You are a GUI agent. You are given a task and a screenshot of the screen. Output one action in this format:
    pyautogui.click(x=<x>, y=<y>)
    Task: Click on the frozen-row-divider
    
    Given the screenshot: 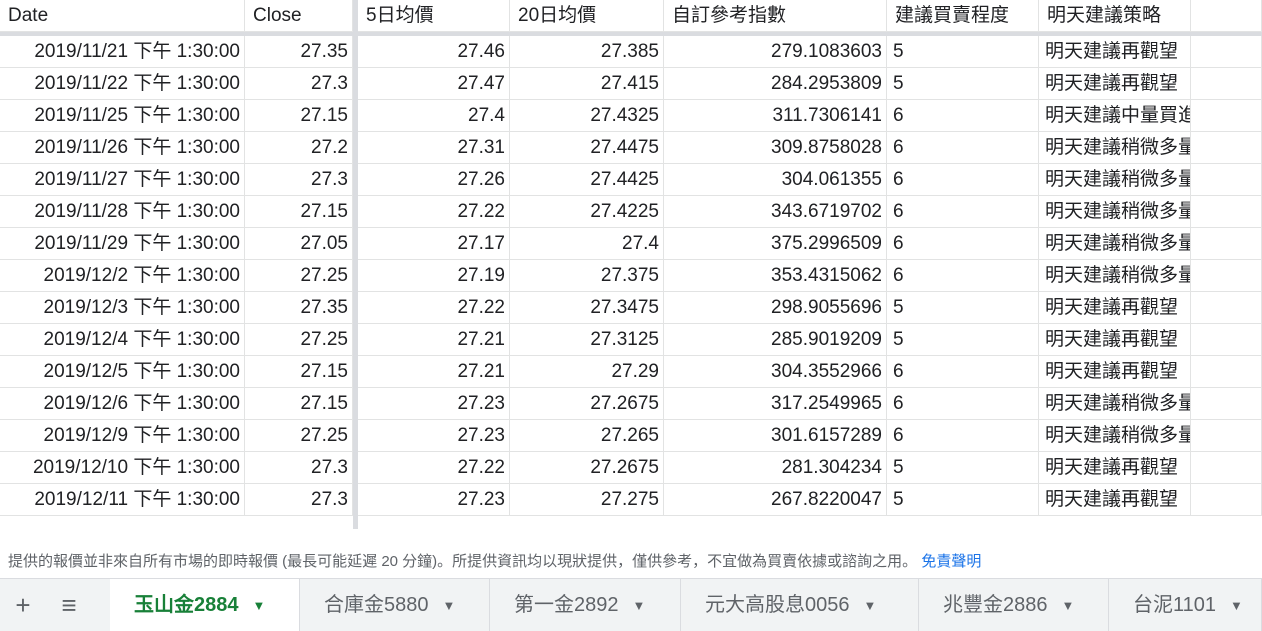 What is the action you would take?
    pyautogui.click(x=631, y=34)
    